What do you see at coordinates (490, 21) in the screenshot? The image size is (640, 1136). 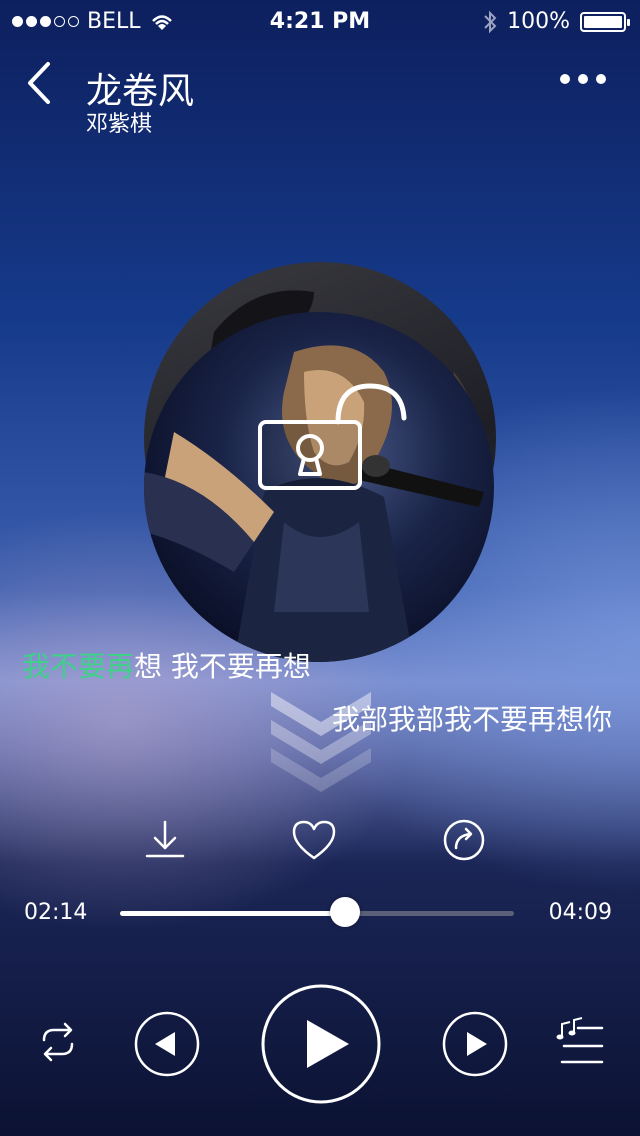 I see `bluetooth-icon` at bounding box center [490, 21].